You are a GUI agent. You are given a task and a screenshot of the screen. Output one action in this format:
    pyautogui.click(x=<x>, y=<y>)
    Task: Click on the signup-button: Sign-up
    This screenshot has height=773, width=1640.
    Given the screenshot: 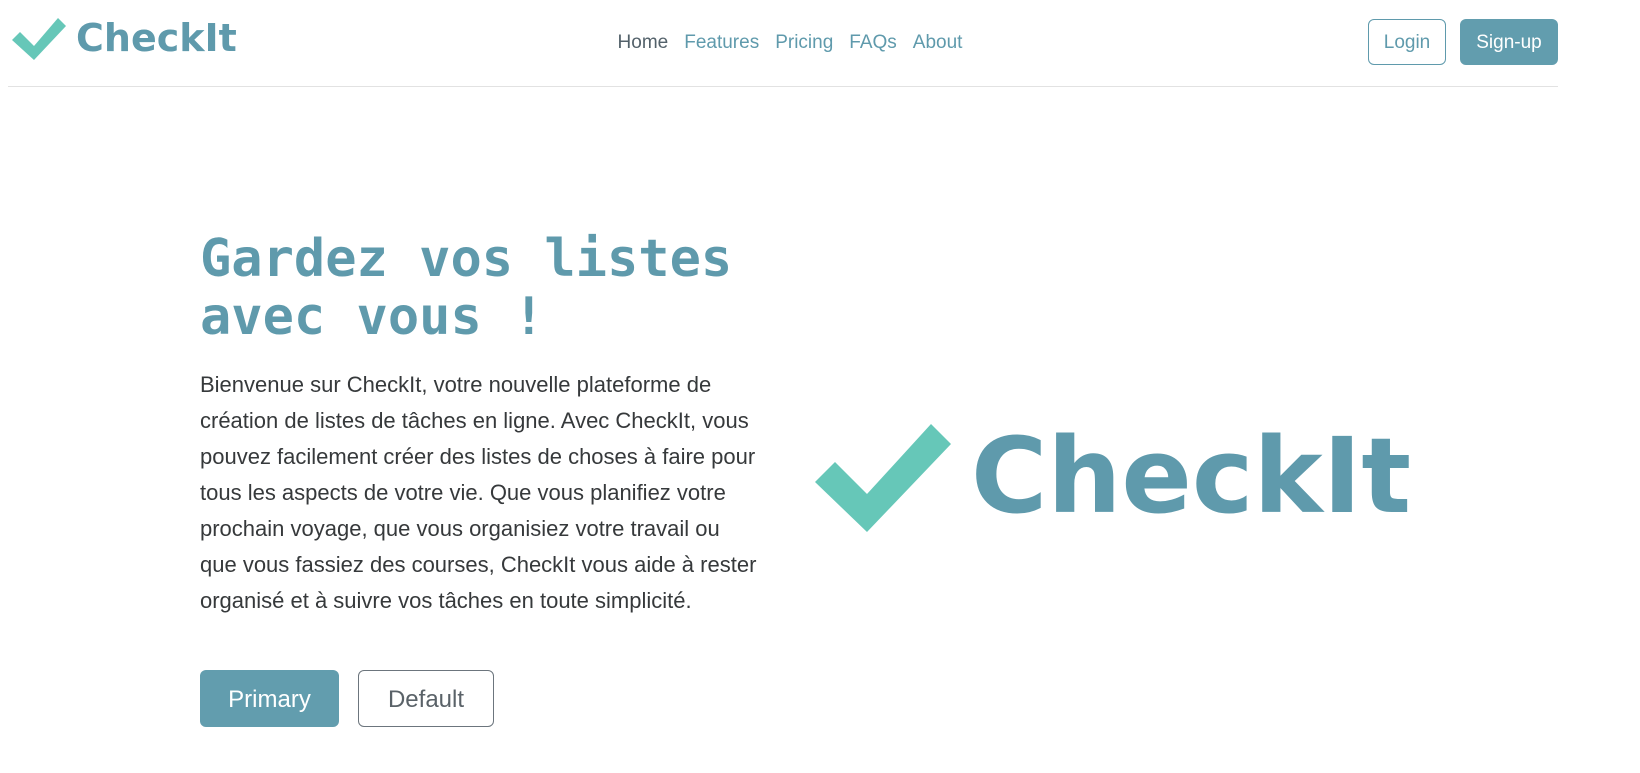 What is the action you would take?
    pyautogui.click(x=1509, y=42)
    